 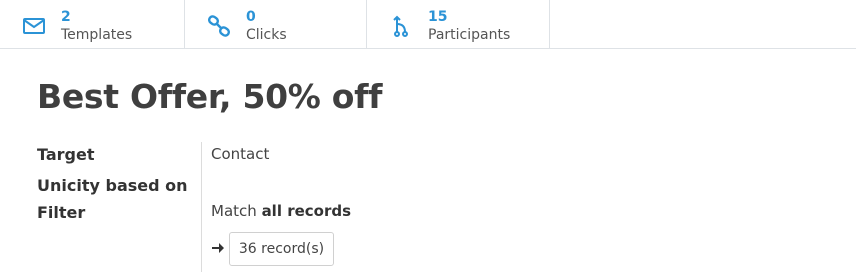 What do you see at coordinates (34, 26) in the screenshot?
I see `envelope-icon` at bounding box center [34, 26].